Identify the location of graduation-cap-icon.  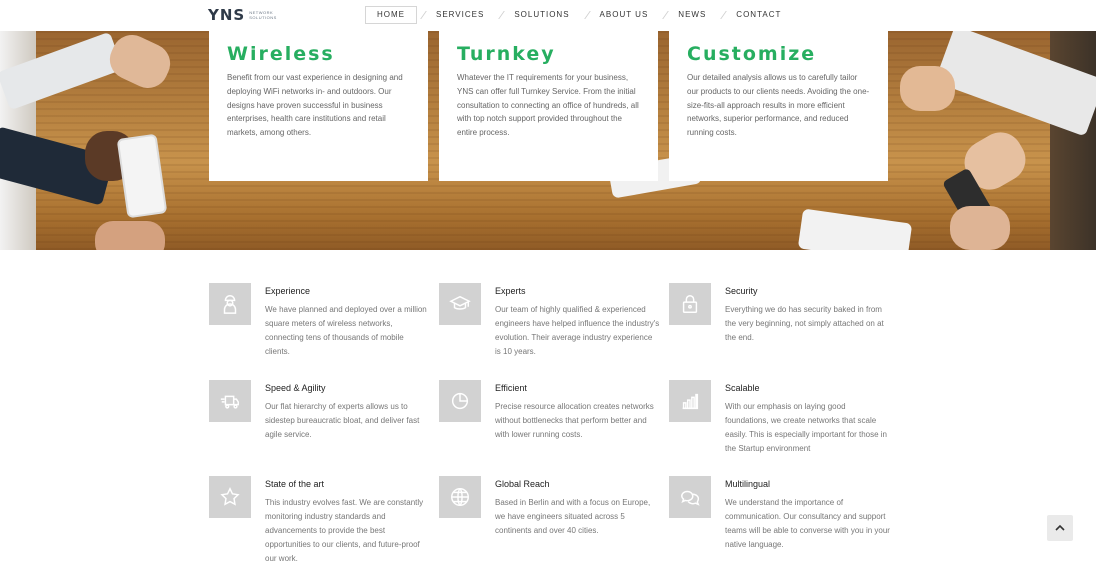
(460, 304).